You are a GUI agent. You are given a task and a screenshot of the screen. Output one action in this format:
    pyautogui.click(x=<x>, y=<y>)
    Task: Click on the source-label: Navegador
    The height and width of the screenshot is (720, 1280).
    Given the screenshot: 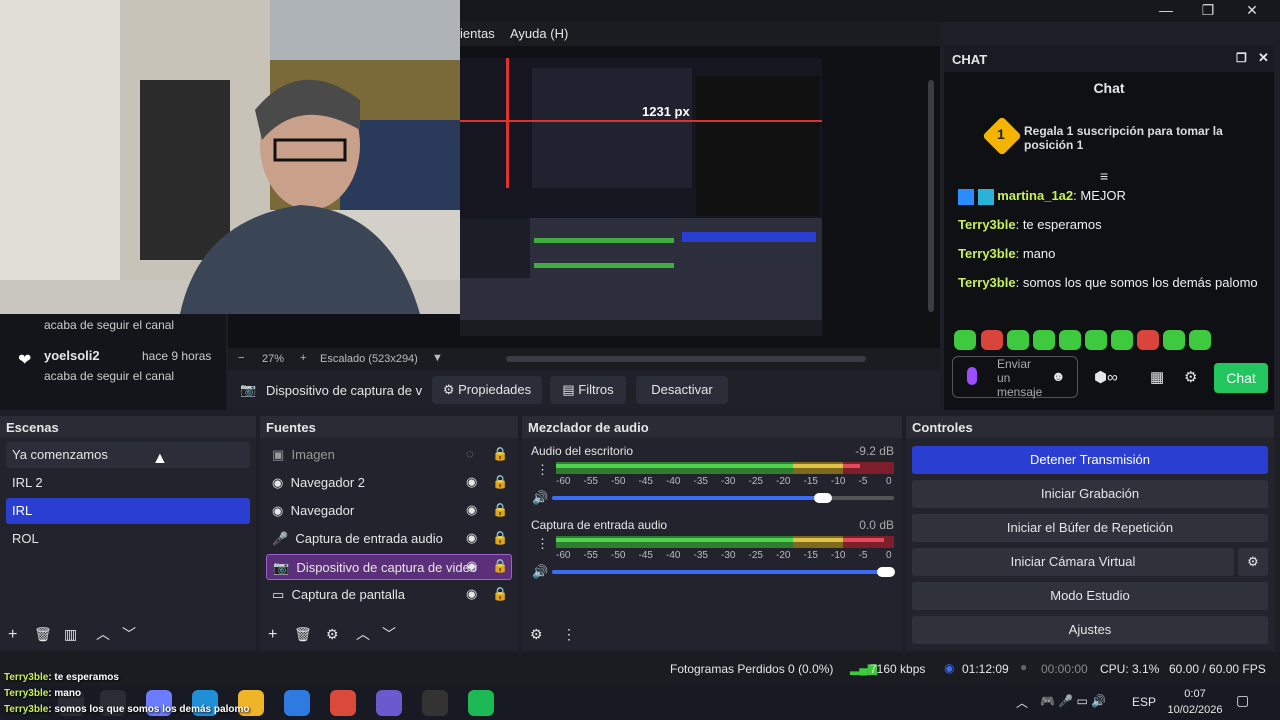 What is the action you would take?
    pyautogui.click(x=322, y=510)
    